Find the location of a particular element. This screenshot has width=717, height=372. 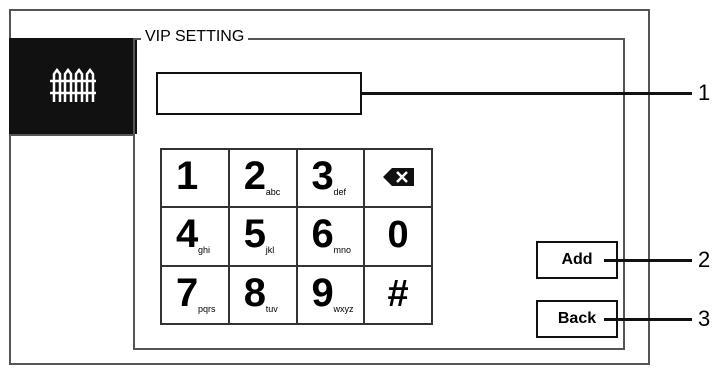

key-9: 9 wxyz is located at coordinates (331, 295).